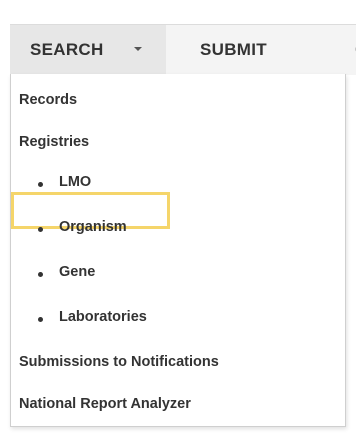  I want to click on menu-item-records: Records, so click(48, 100).